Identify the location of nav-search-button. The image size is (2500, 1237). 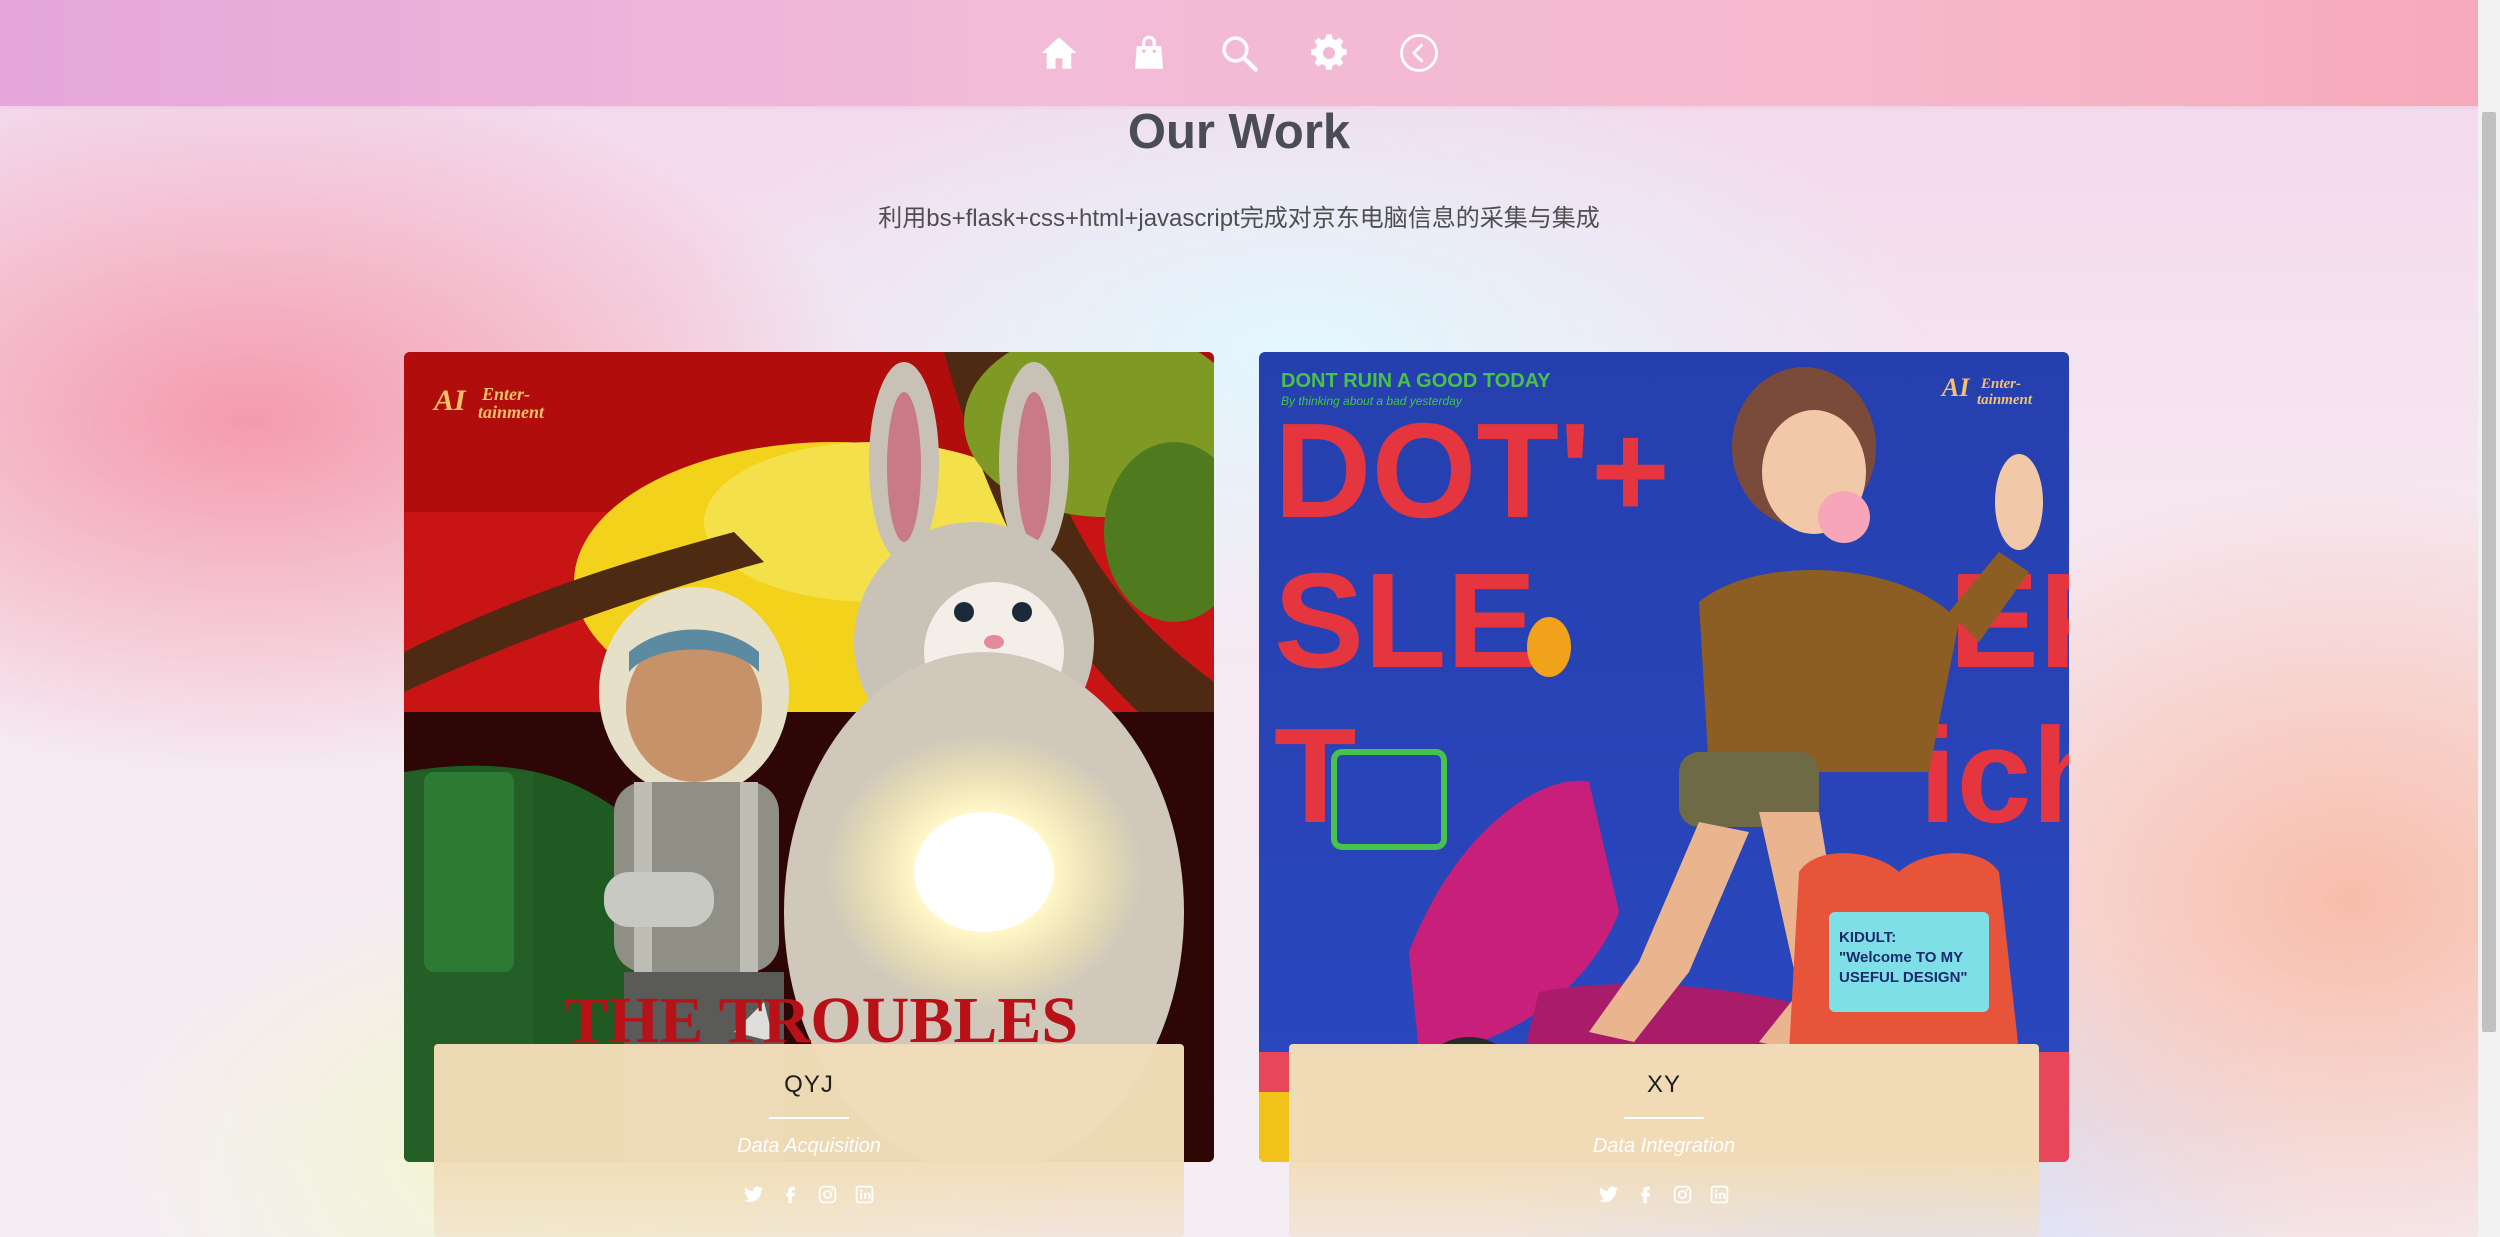
(1239, 53).